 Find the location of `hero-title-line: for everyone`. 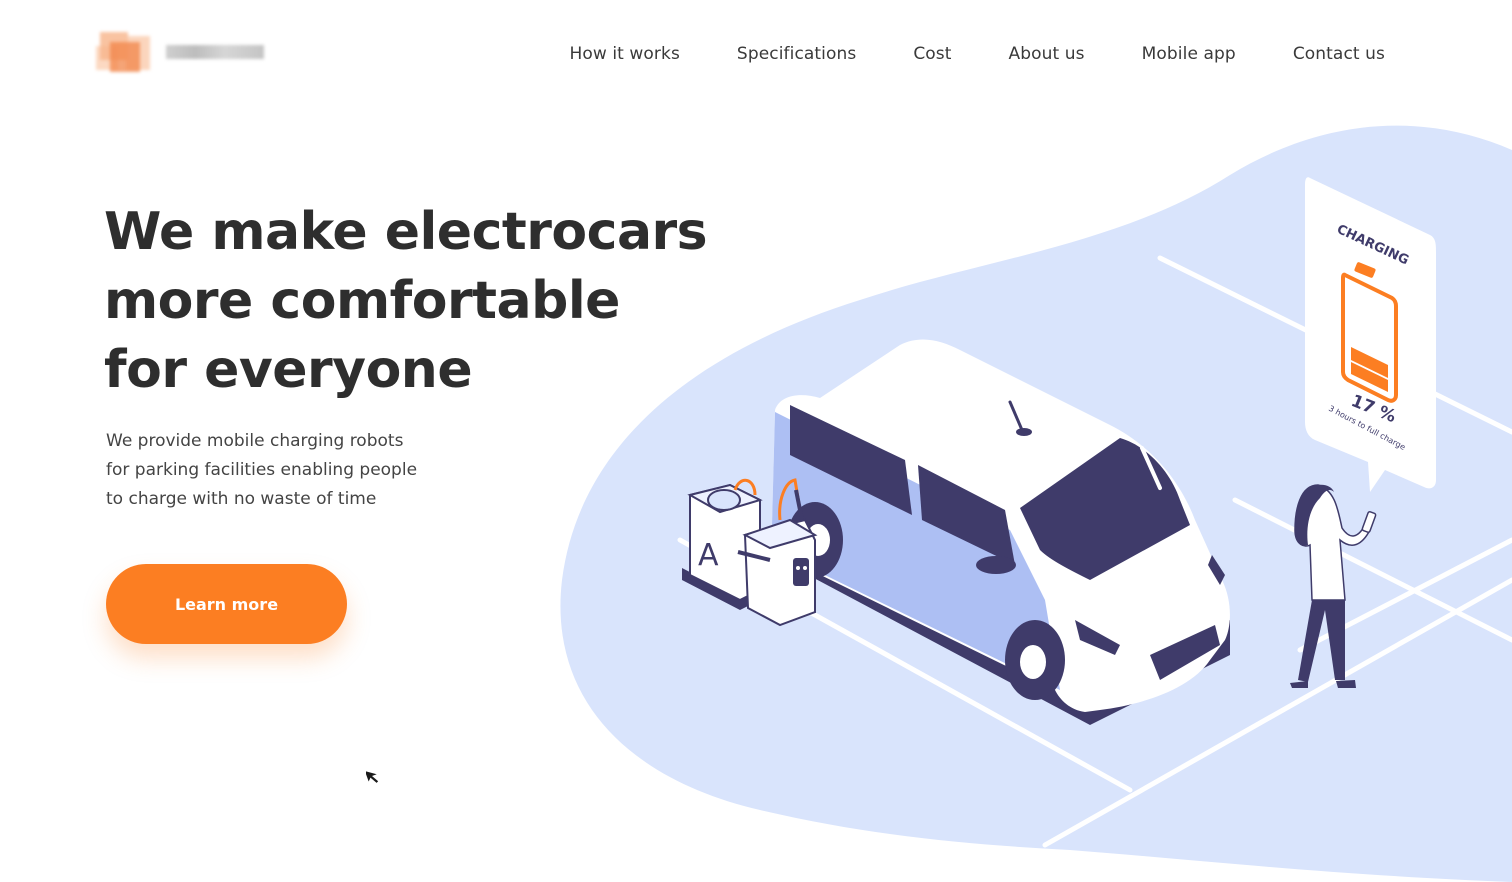

hero-title-line: for everyone is located at coordinates (288, 370).